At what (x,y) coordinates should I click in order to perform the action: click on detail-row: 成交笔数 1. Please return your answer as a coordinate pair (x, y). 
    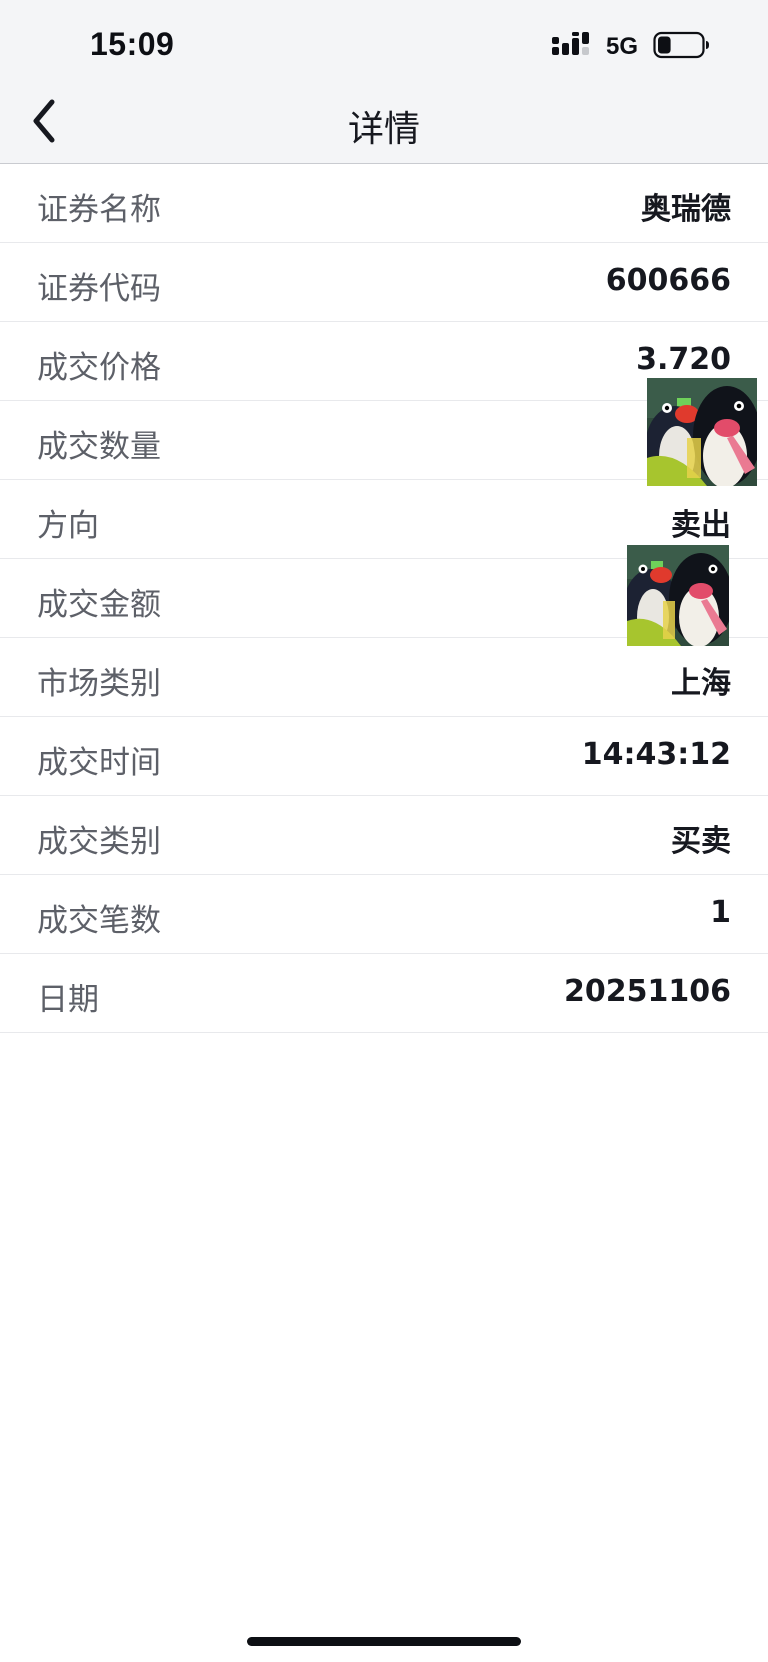
    Looking at the image, I should click on (384, 914).